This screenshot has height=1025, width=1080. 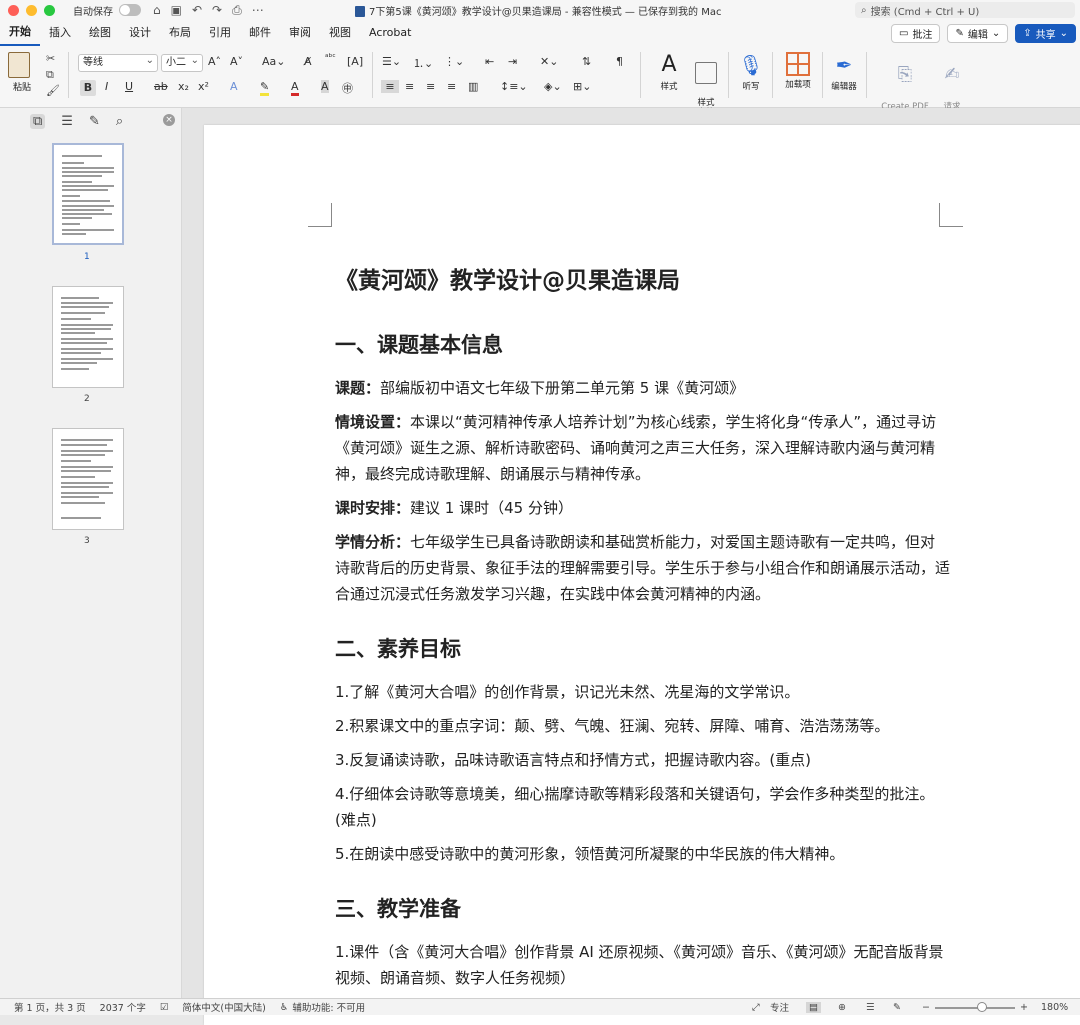 What do you see at coordinates (236, 61) in the screenshot?
I see `shrink-font-icon: A˅` at bounding box center [236, 61].